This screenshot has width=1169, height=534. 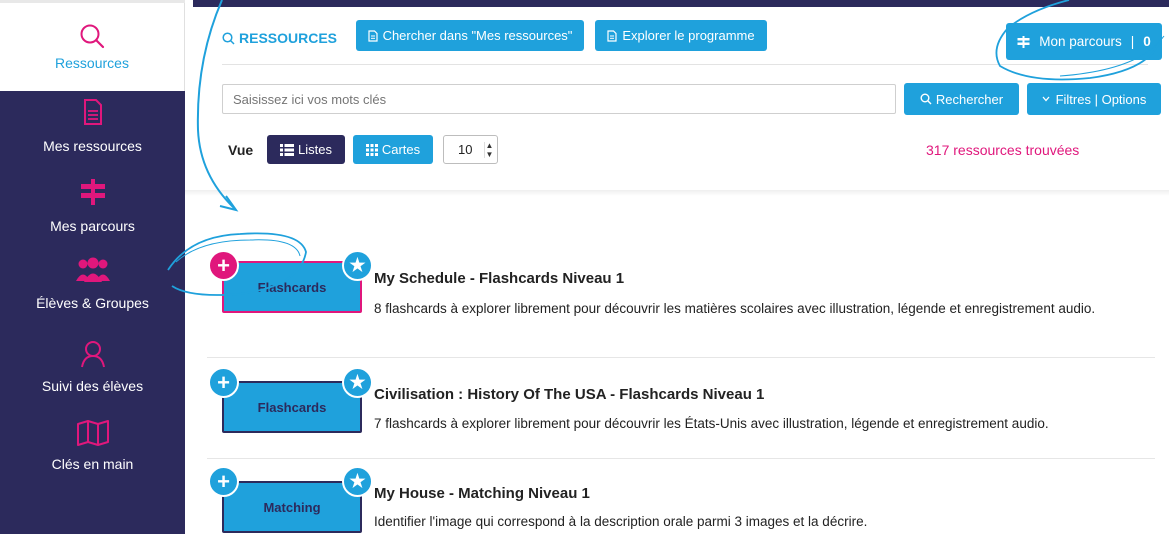 I want to click on mon-parcours-button: Mon parcours | 0, so click(x=1084, y=41).